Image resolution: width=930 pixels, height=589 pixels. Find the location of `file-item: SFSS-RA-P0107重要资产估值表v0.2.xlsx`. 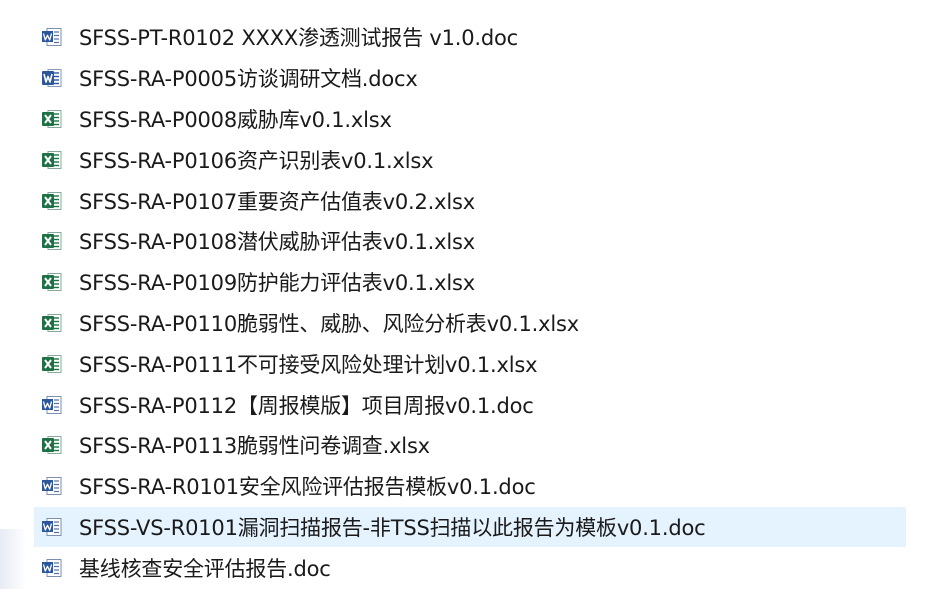

file-item: SFSS-RA-P0107重要资产估值表v0.2.xlsx is located at coordinates (470, 200).